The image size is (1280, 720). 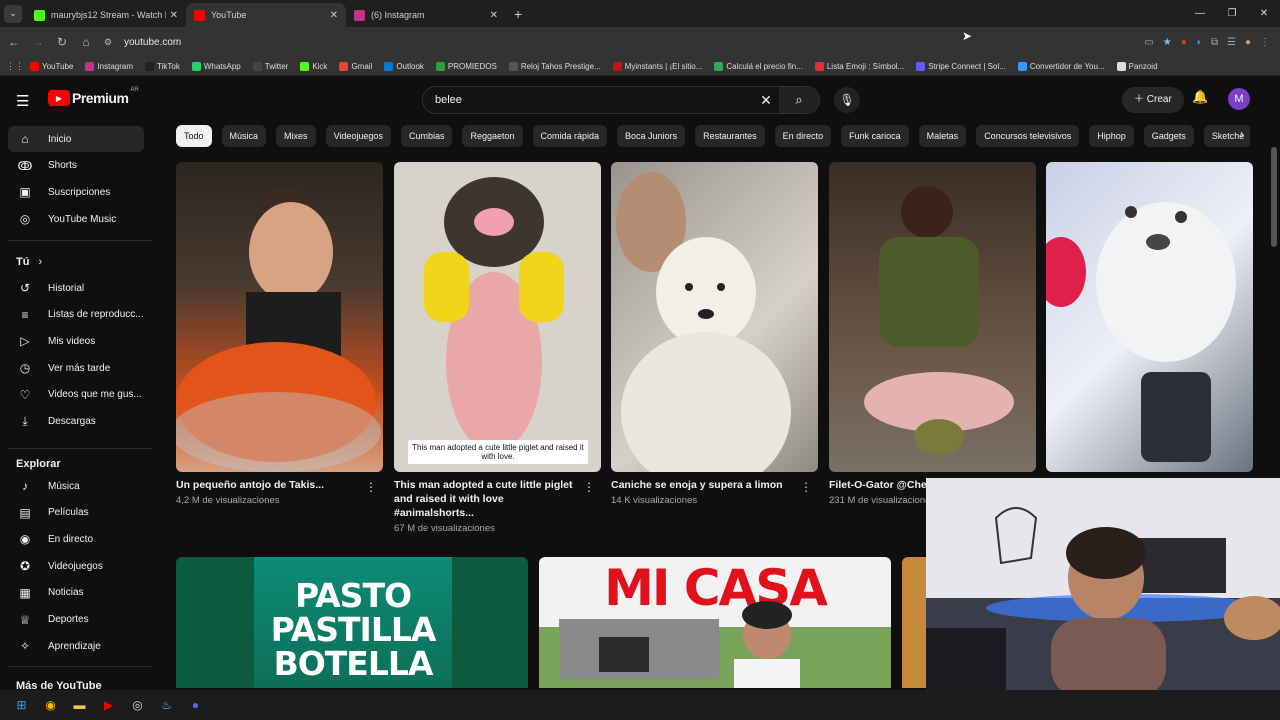 What do you see at coordinates (109, 66) in the screenshot?
I see `bookmark-item: Instagram` at bounding box center [109, 66].